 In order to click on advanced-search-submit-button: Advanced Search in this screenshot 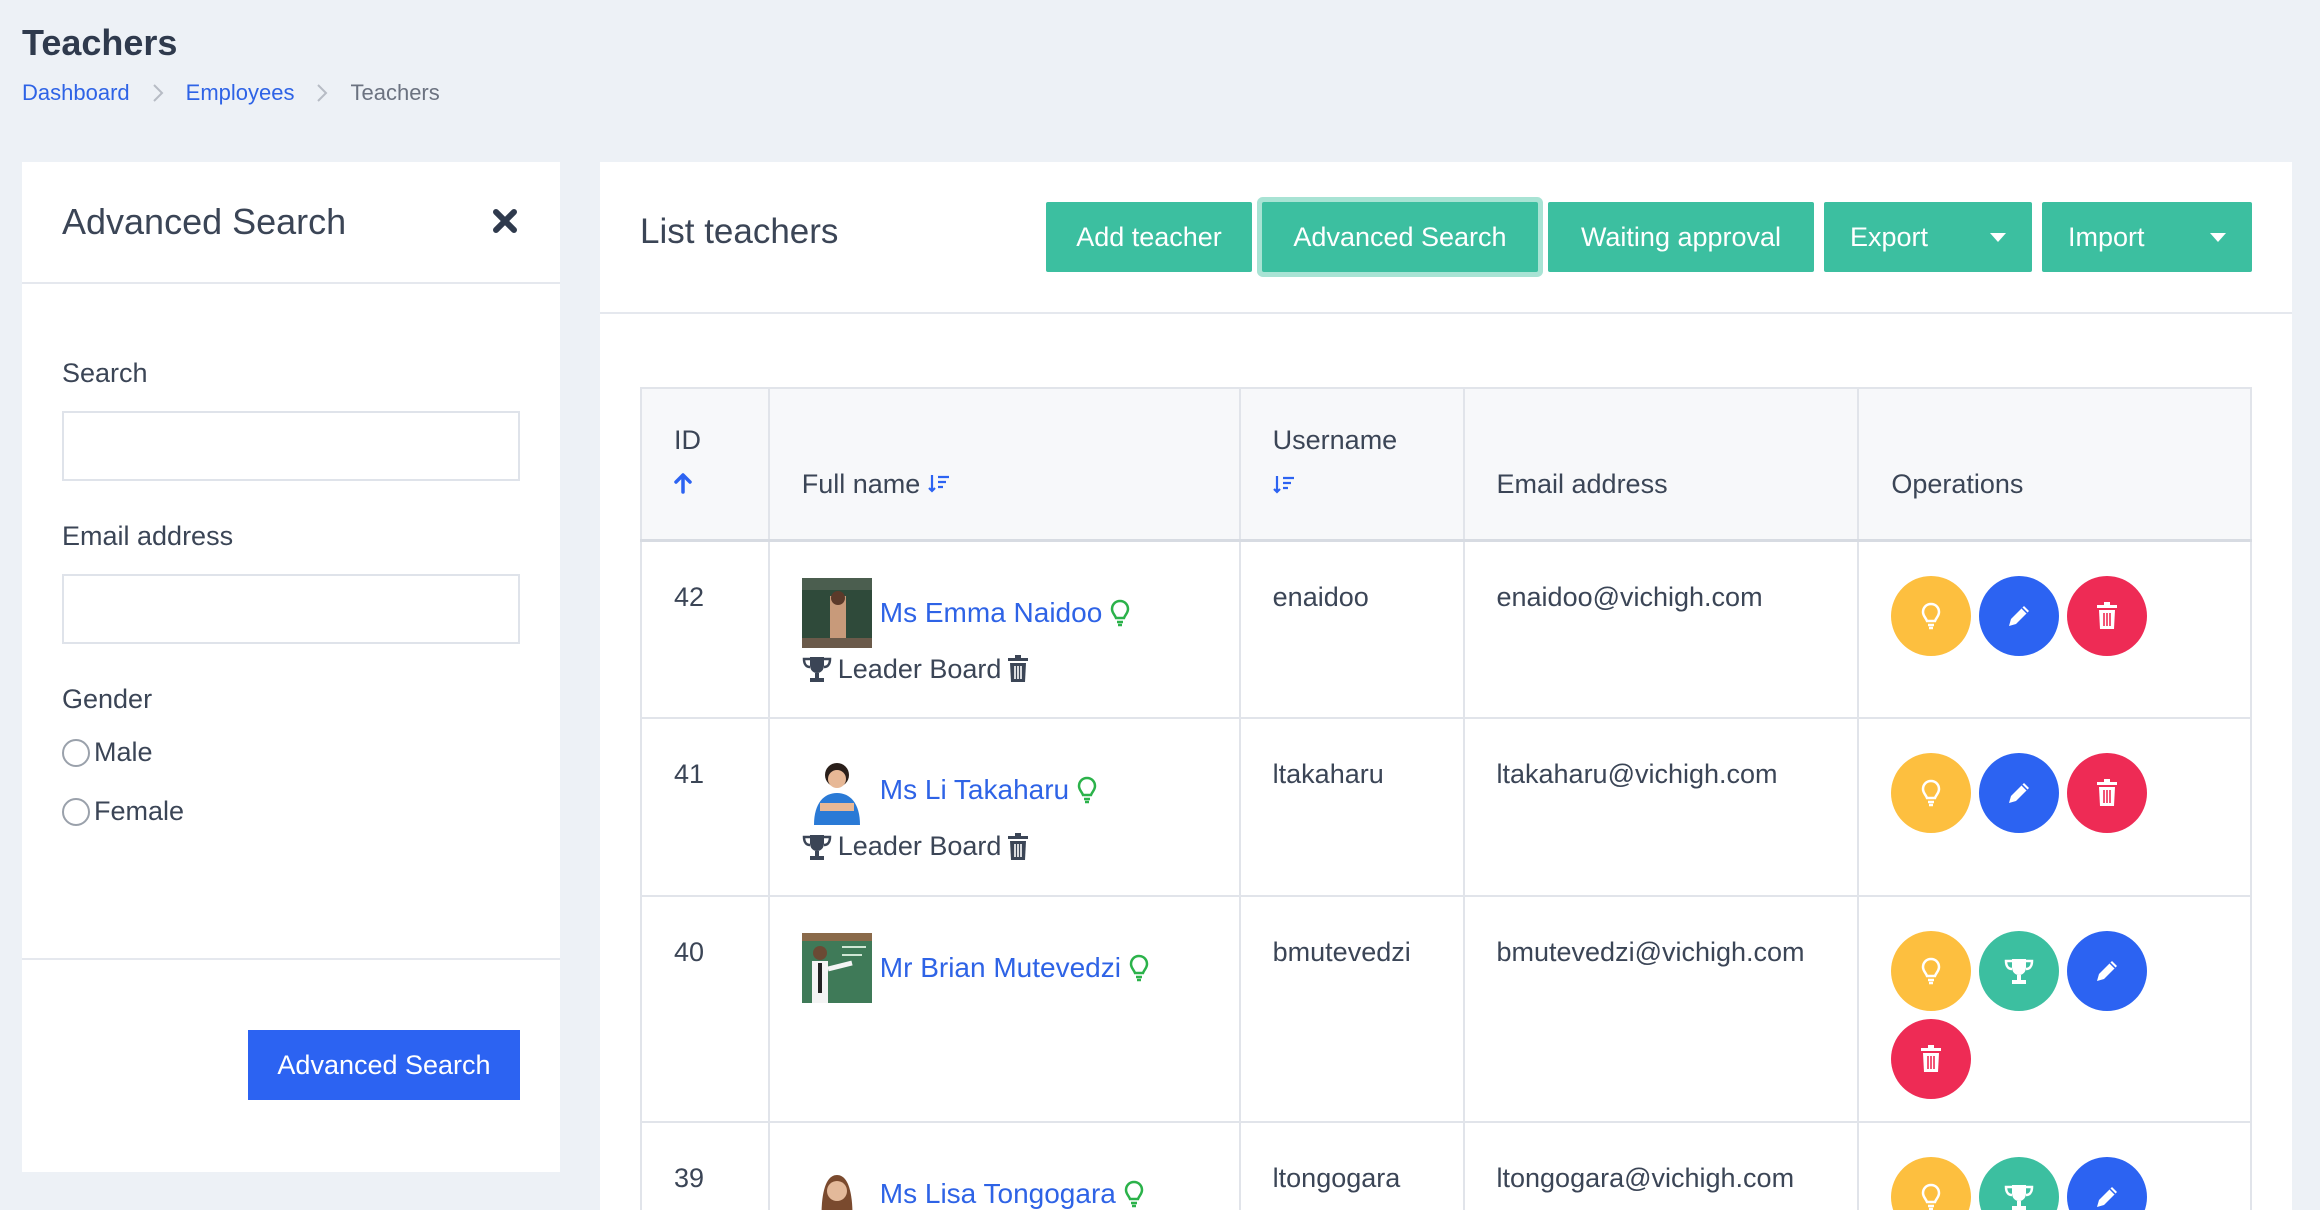, I will do `click(384, 1065)`.